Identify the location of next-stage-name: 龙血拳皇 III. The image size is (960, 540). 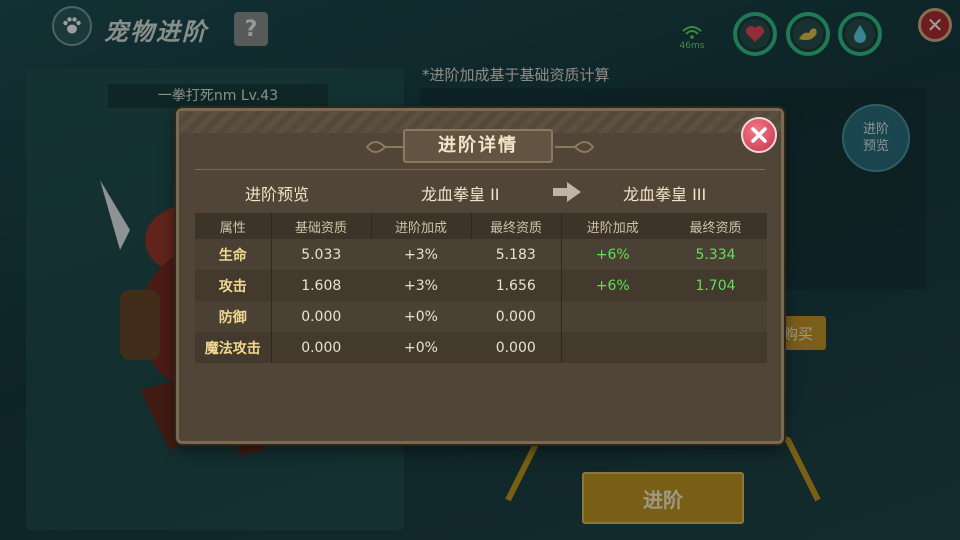
(665, 194).